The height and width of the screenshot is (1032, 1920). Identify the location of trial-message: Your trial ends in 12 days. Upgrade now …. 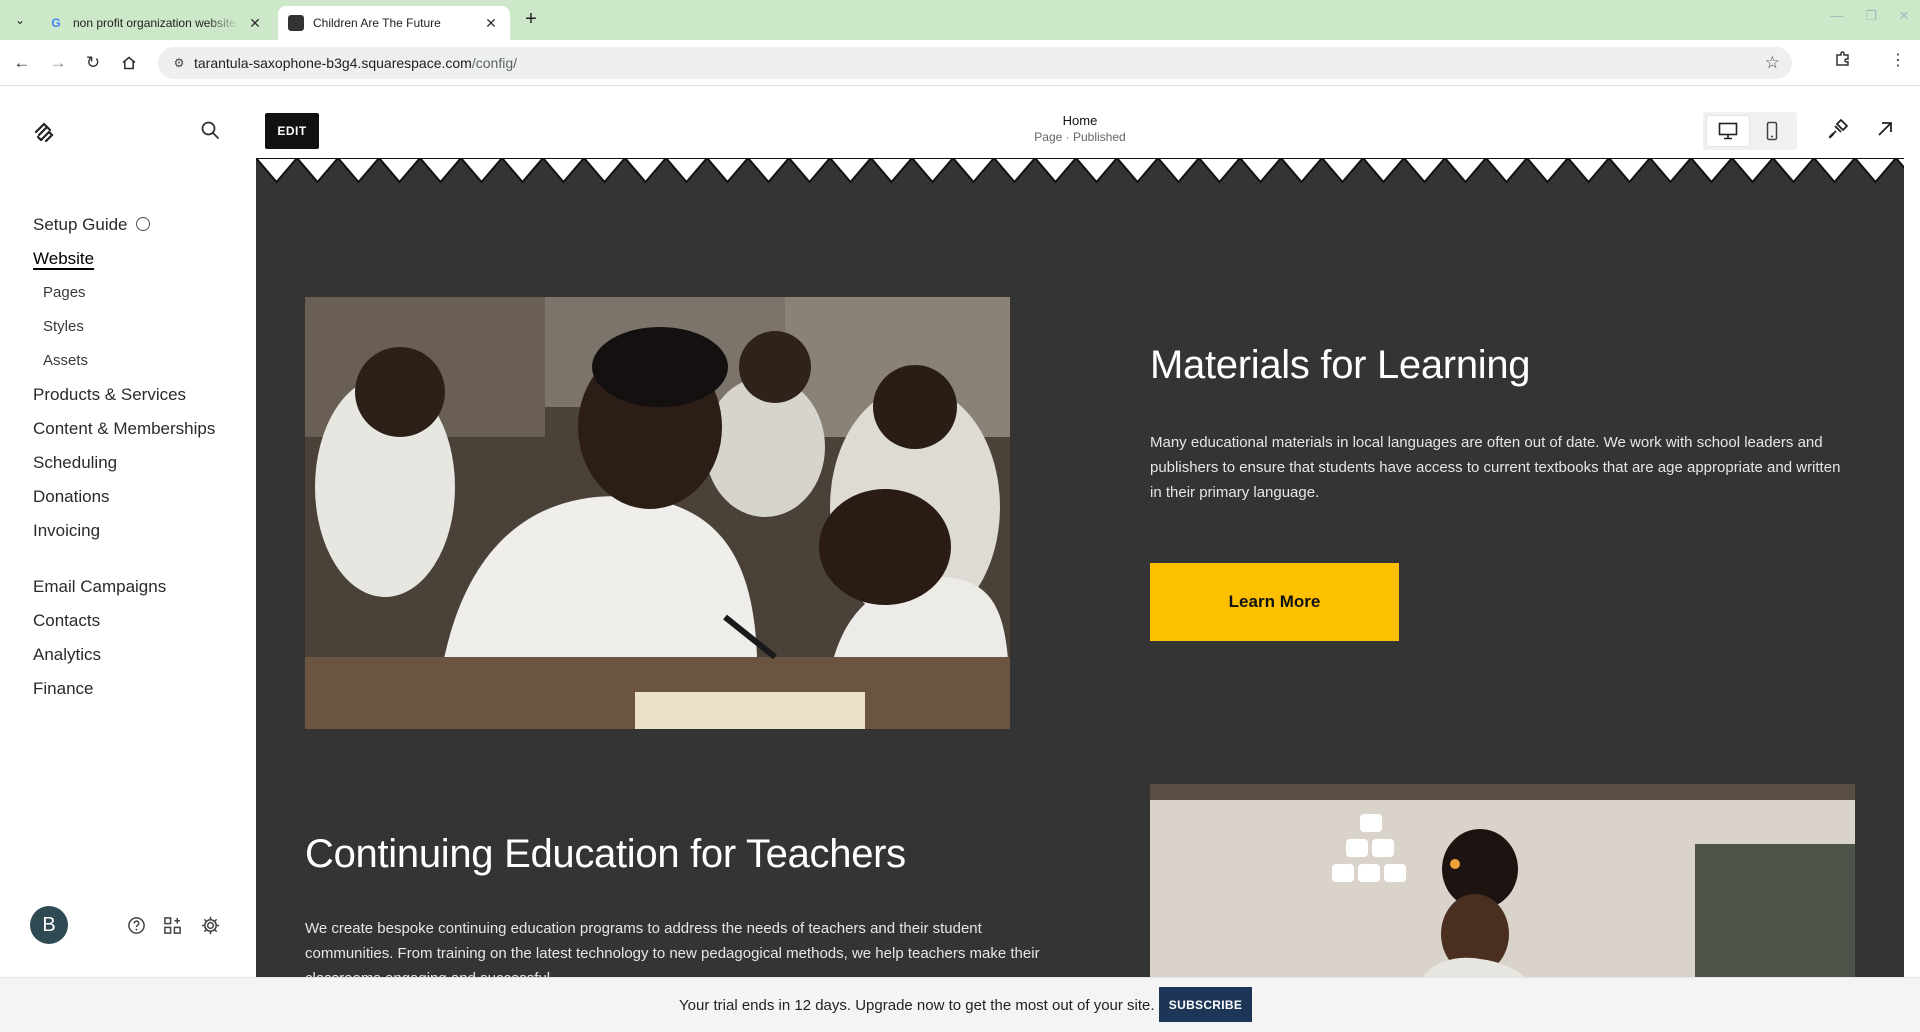
(917, 1005).